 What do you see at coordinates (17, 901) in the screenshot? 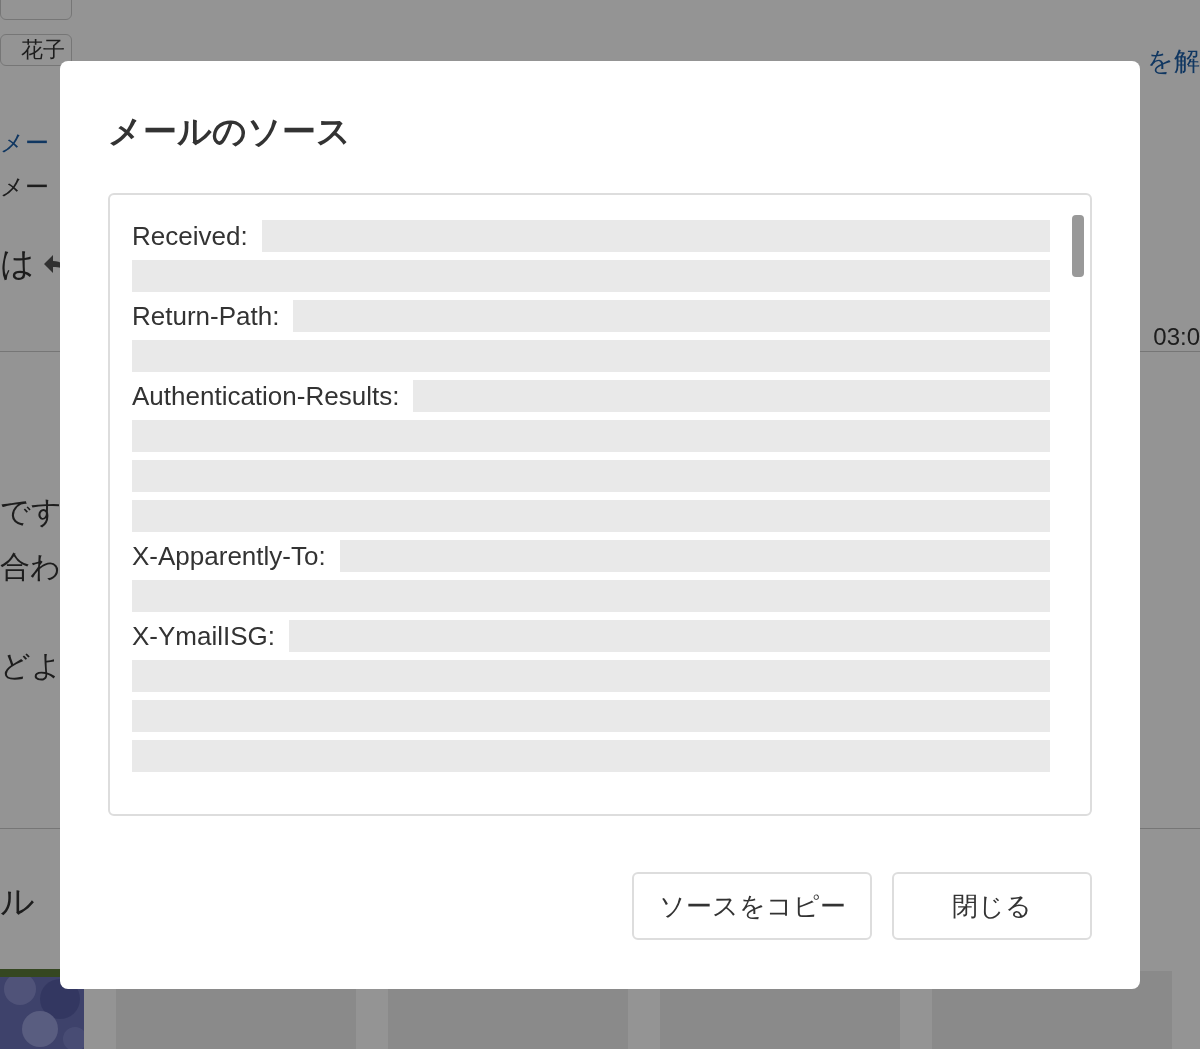
I see `section-heading: ル` at bounding box center [17, 901].